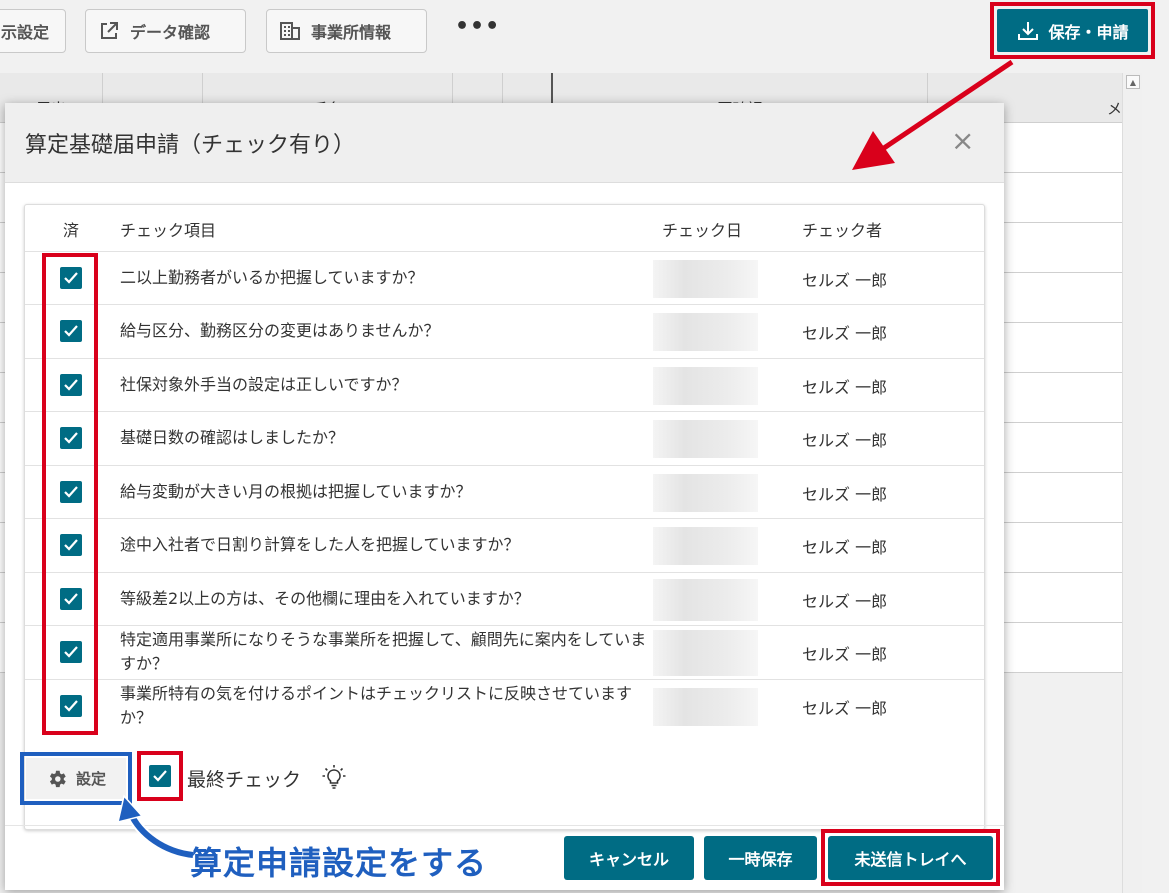 The width and height of the screenshot is (1169, 893). Describe the element at coordinates (933, 114) in the screenshot. I see `red-arrow` at that location.